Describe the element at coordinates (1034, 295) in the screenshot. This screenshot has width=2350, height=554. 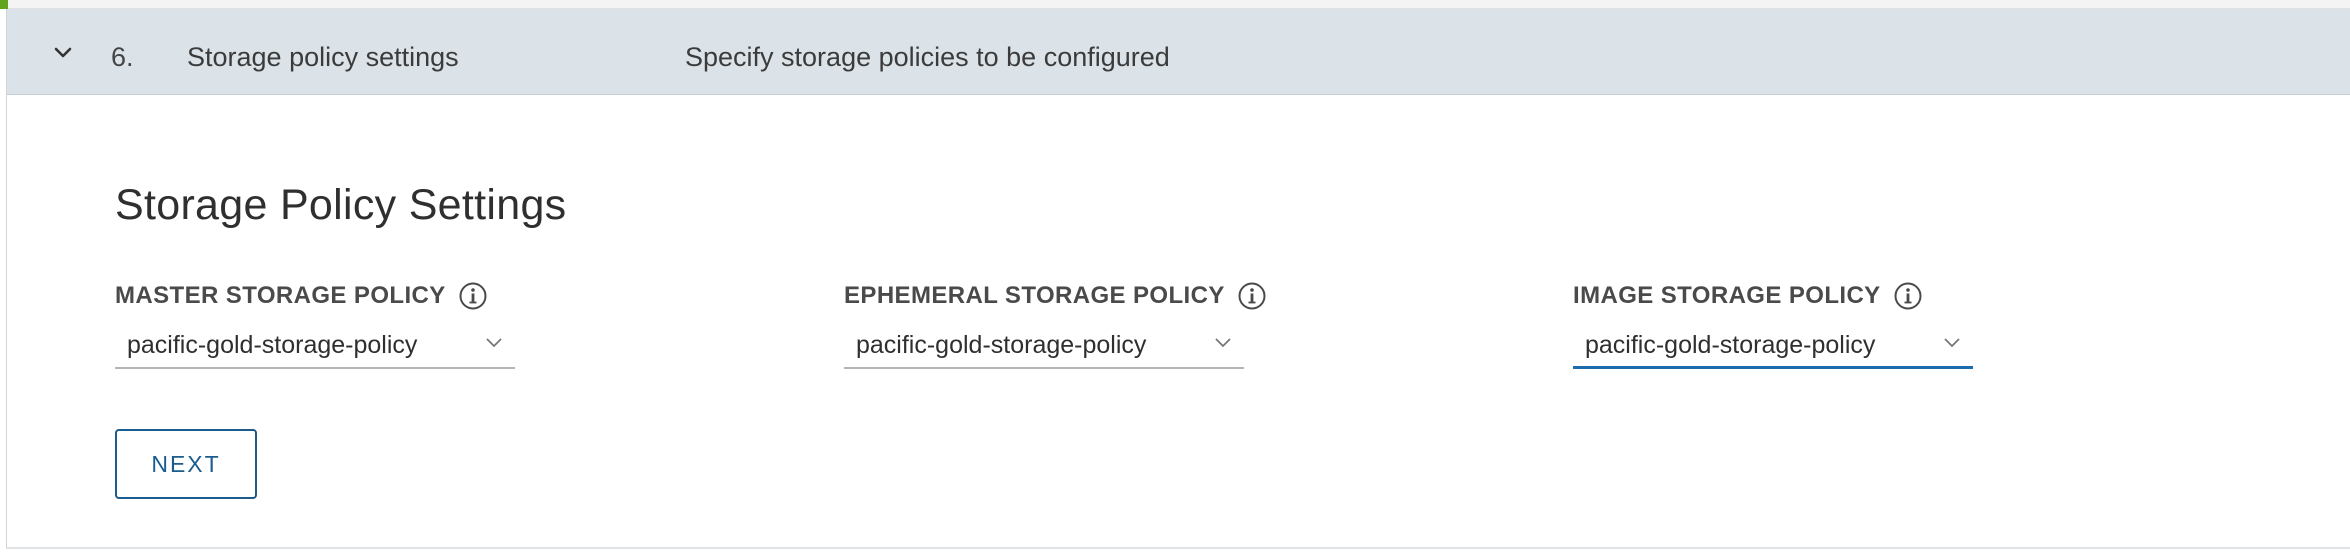
I see `ephemeral-storage-policy-label: EPHEMERAL STORAGE POLICY` at that location.